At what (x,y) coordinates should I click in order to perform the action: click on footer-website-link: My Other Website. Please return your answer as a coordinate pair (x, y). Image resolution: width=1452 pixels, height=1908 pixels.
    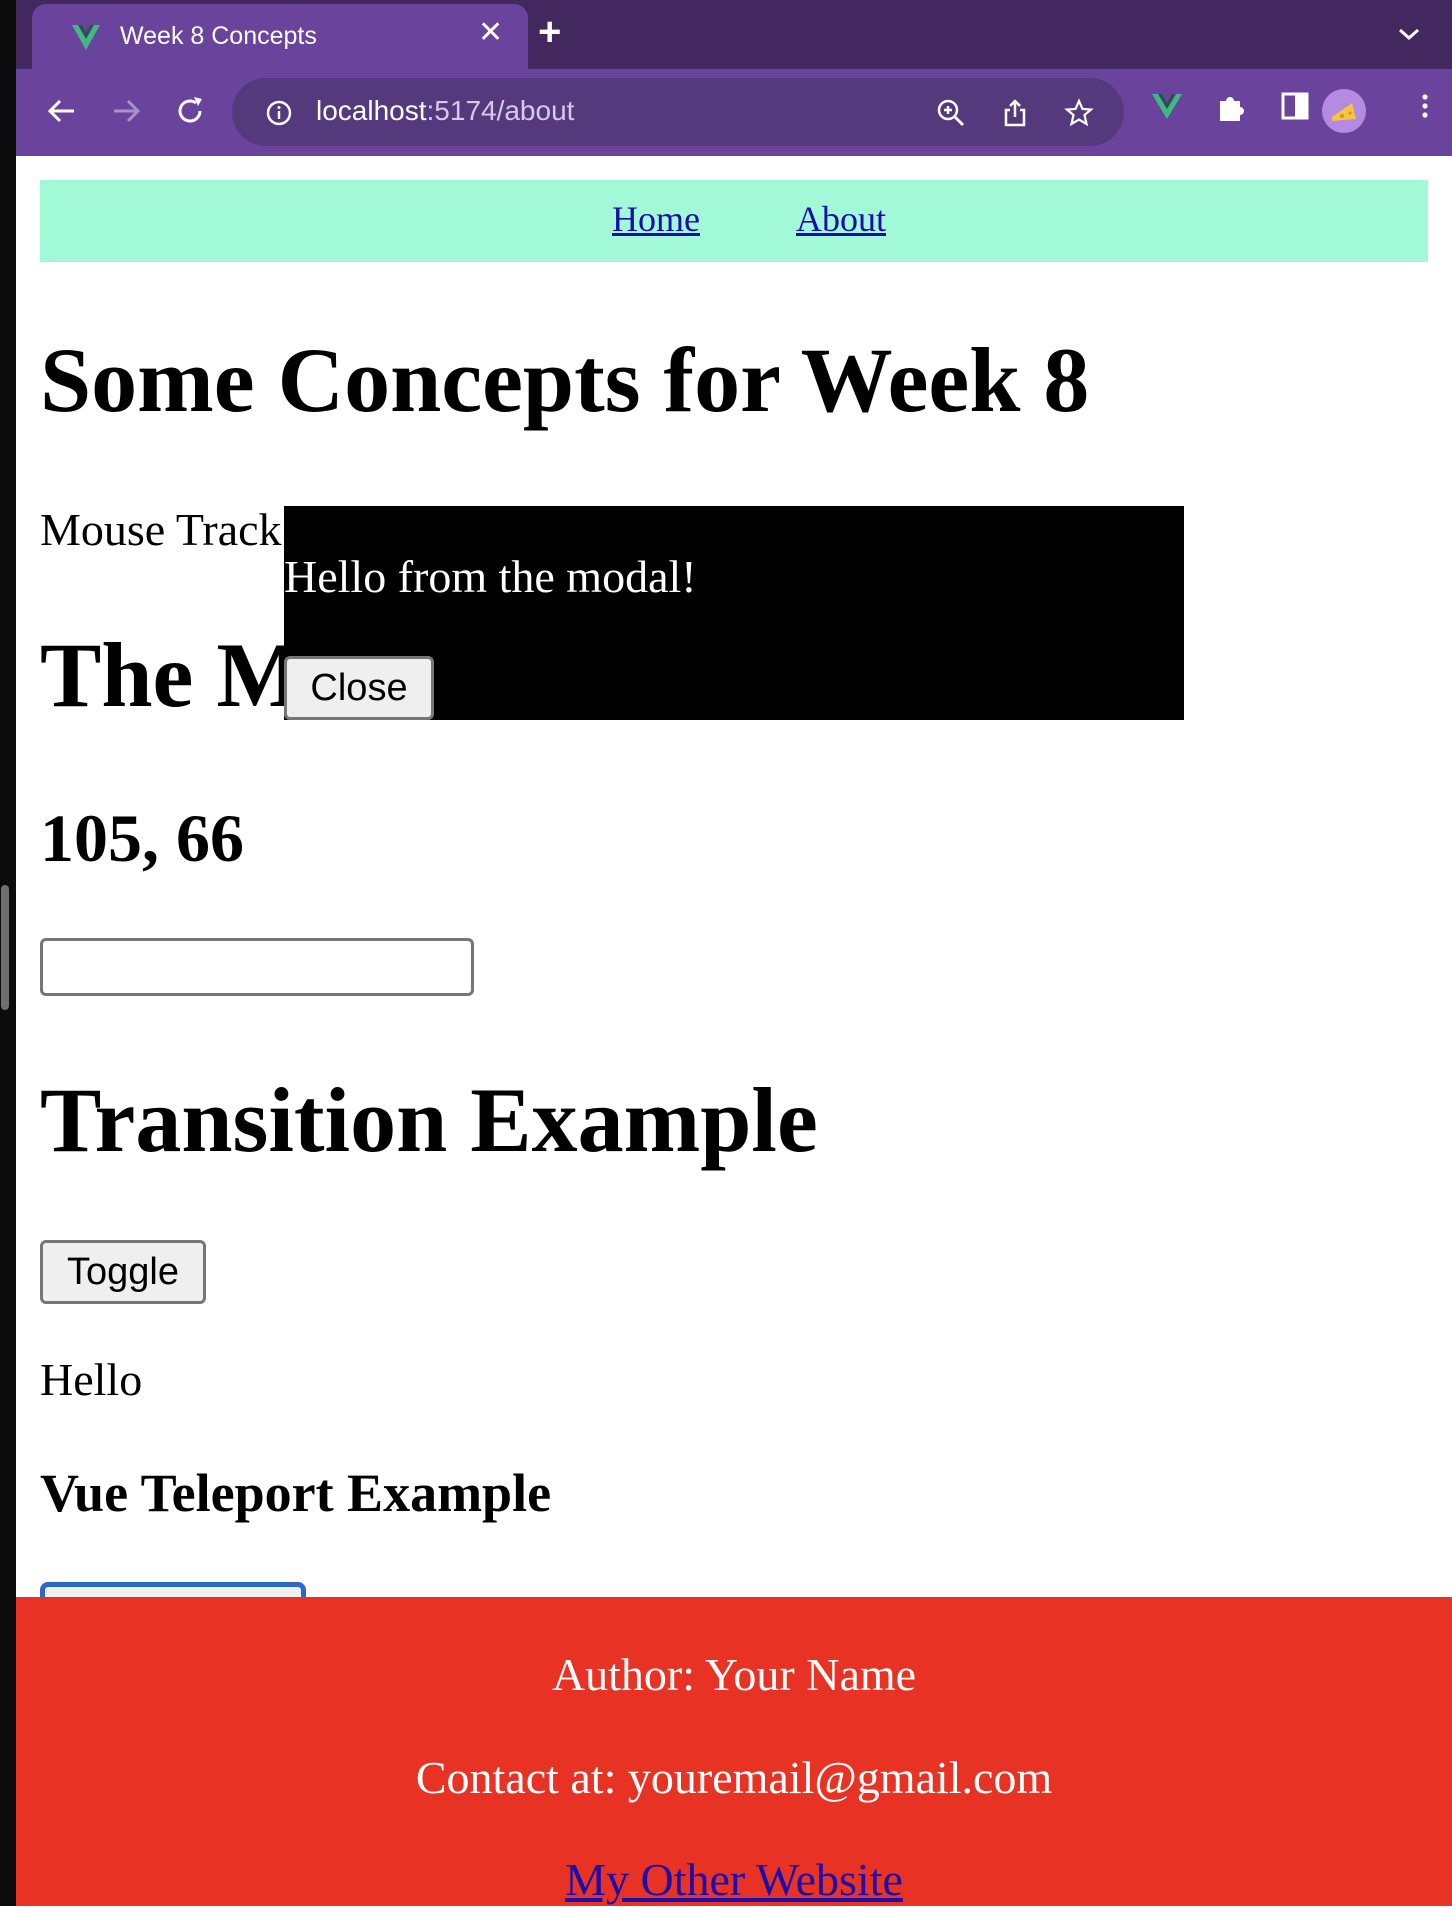
    Looking at the image, I should click on (734, 1879).